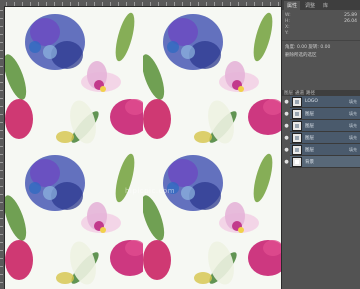  I want to click on layer-row: LOGO 填充, so click(325, 102).